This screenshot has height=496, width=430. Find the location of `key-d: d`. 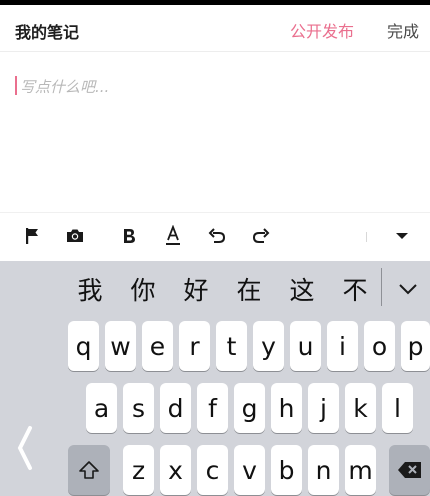

key-d: d is located at coordinates (175, 408).